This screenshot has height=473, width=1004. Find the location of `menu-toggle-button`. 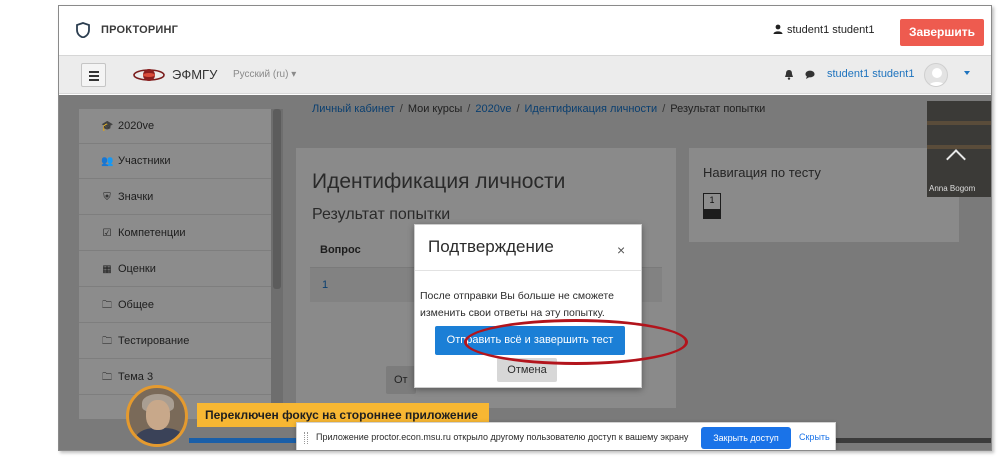

menu-toggle-button is located at coordinates (93, 75).